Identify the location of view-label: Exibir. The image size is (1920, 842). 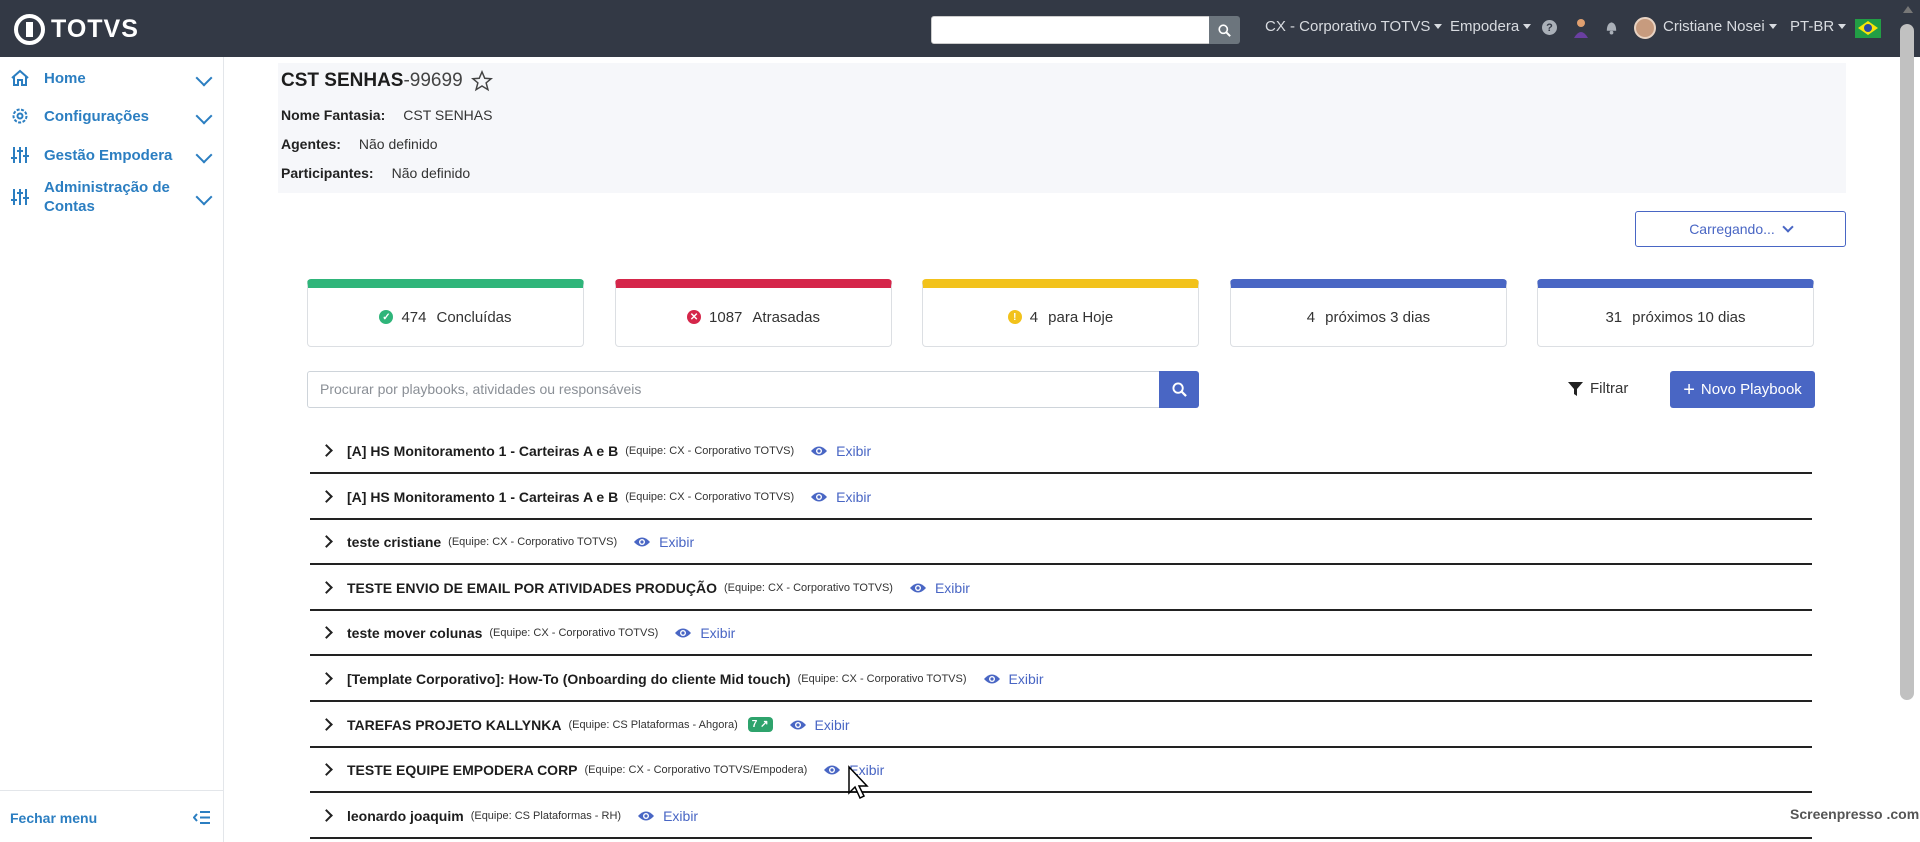
(854, 496).